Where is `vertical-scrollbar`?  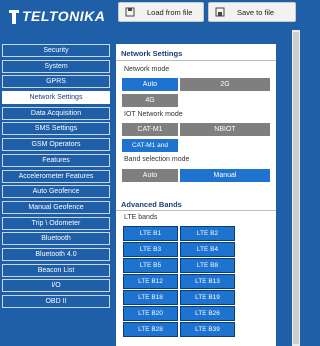 vertical-scrollbar is located at coordinates (296, 188).